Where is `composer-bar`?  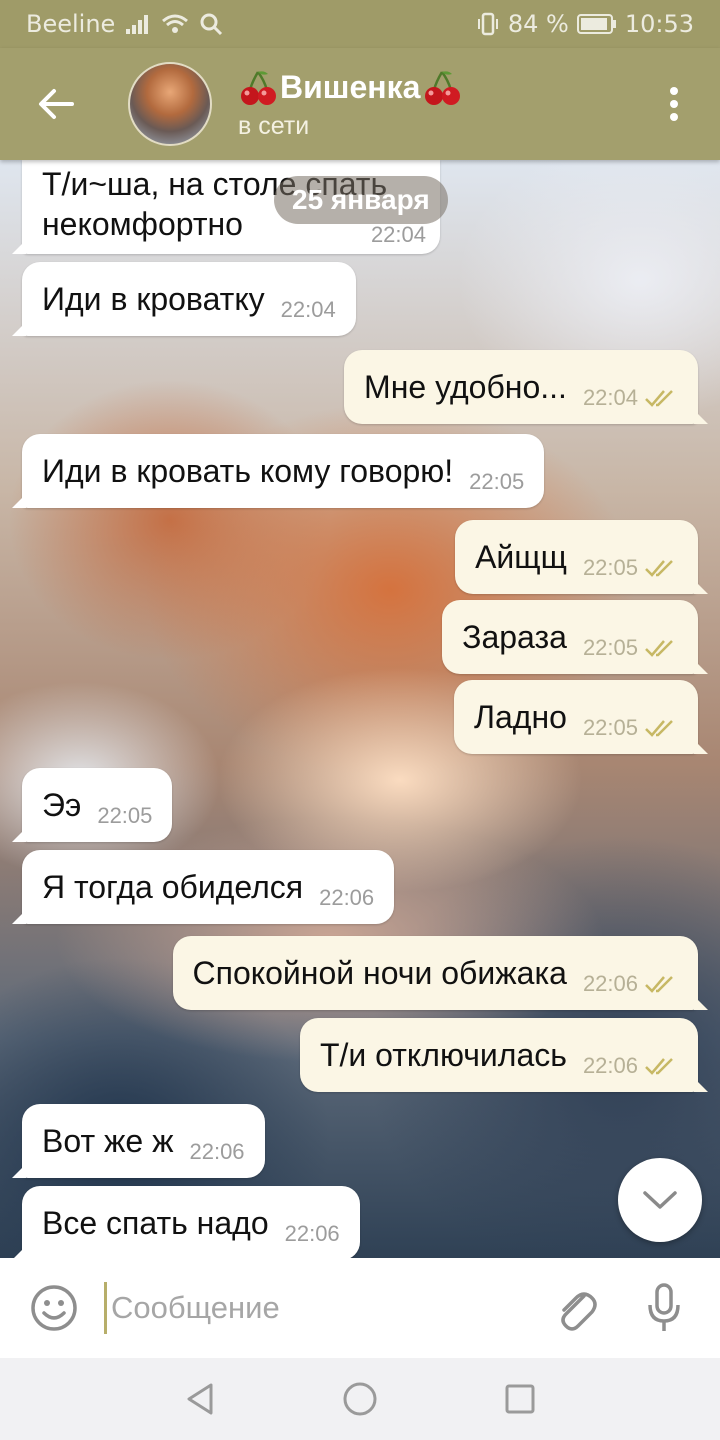 composer-bar is located at coordinates (360, 1308).